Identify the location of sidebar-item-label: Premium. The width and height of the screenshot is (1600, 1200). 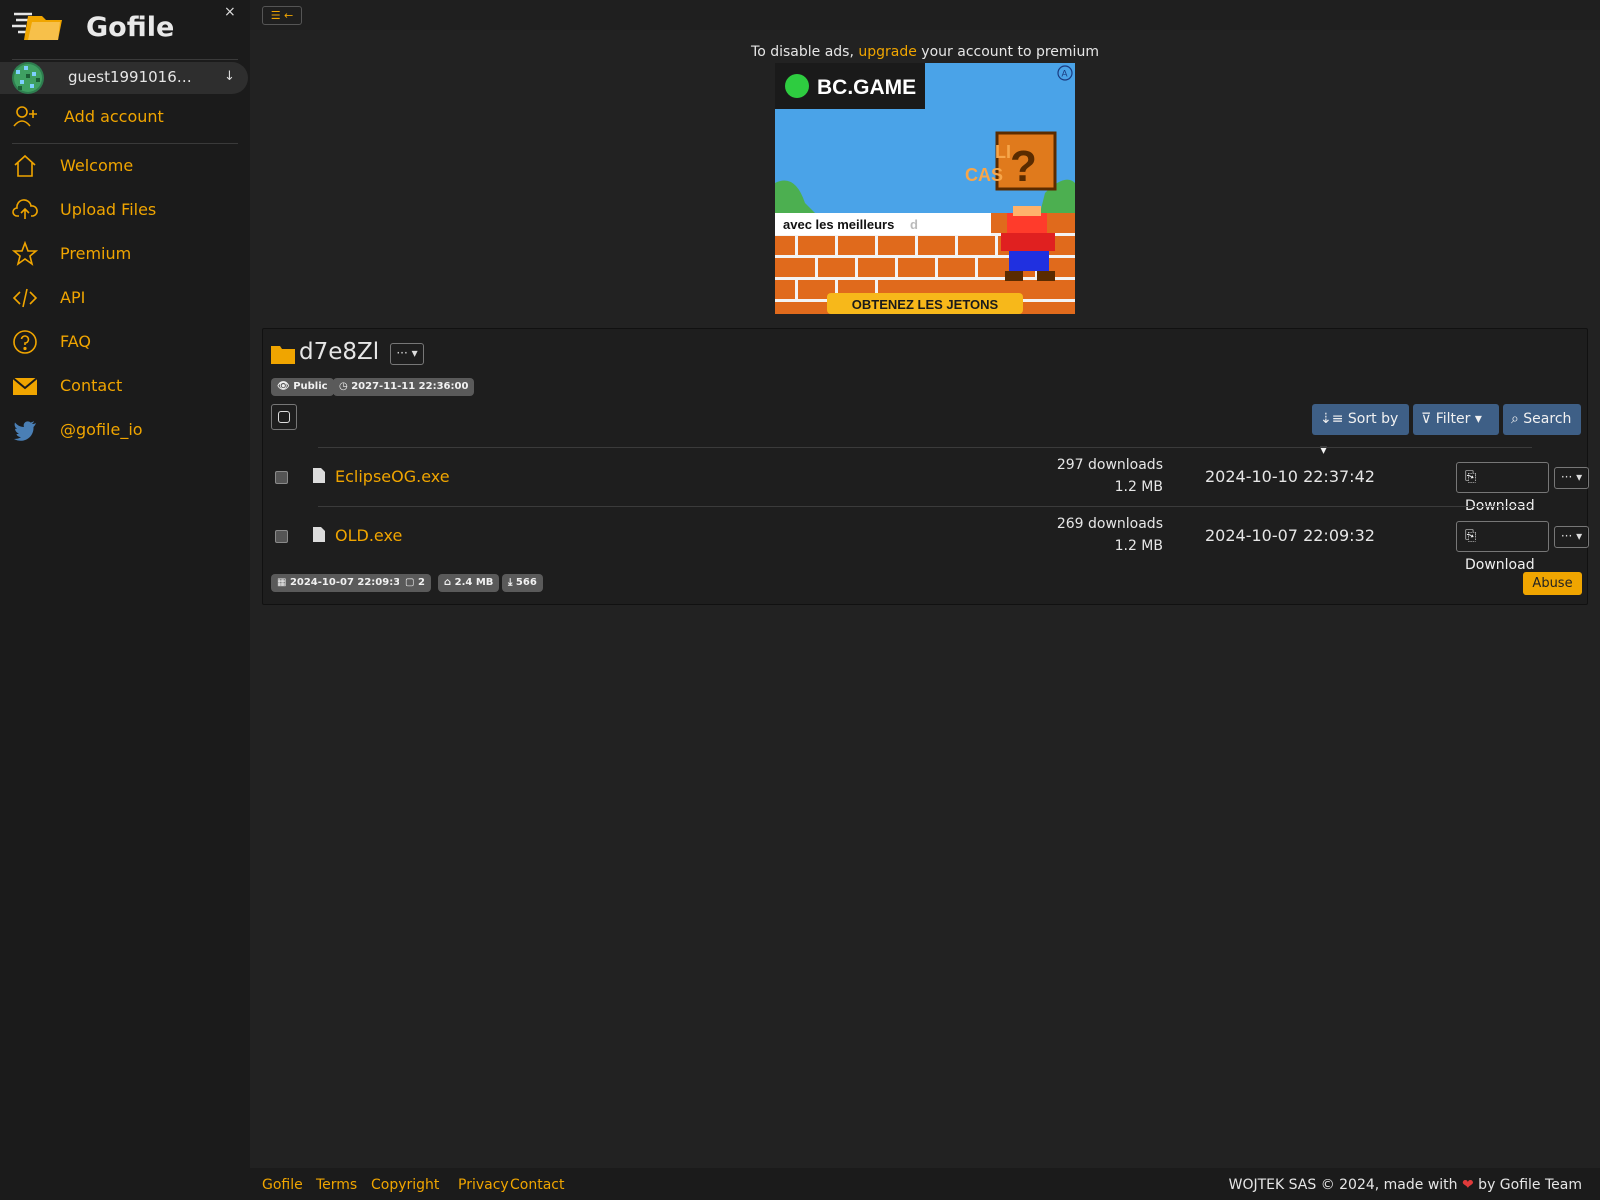
(96, 253).